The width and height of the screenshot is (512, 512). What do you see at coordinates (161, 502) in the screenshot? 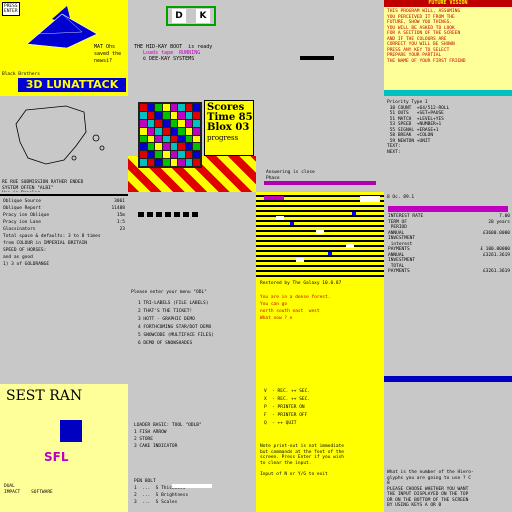
I see `controls-line: 3 ... S Scales` at bounding box center [161, 502].